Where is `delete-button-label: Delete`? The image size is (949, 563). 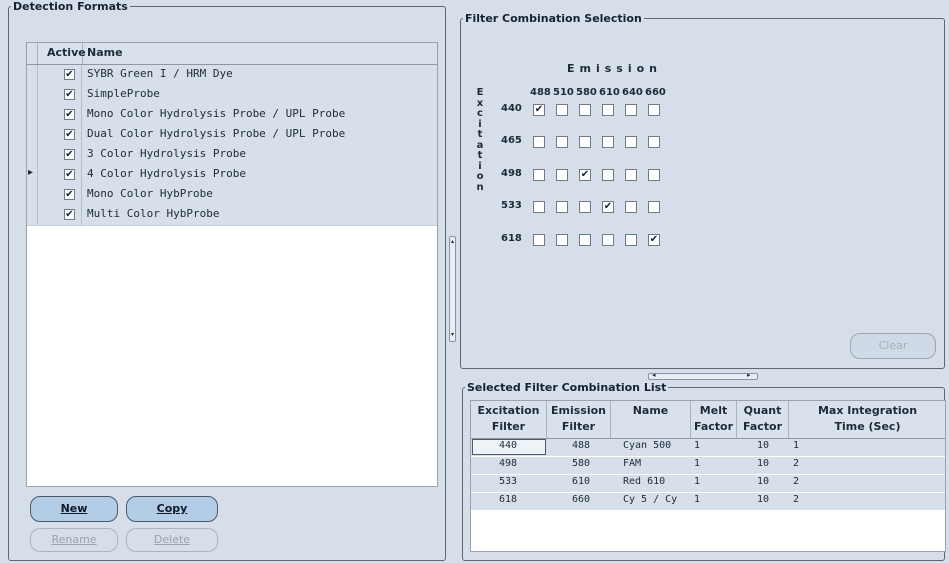
delete-button-label: Delete is located at coordinates (172, 539).